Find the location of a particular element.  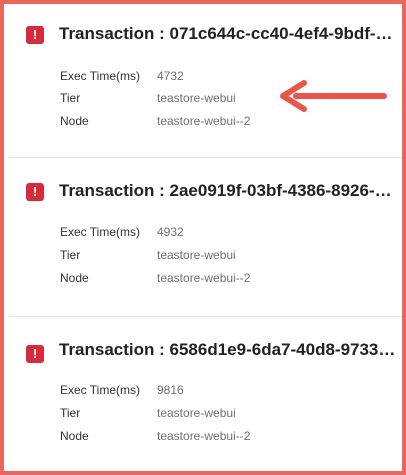

exec-time-value: 9816 is located at coordinates (170, 390).